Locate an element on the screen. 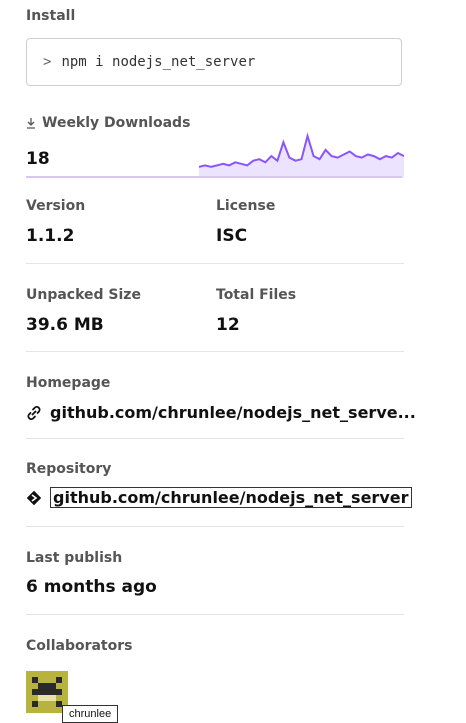 This screenshot has width=466, height=723. install-command: npm i nodejs_net_server is located at coordinates (158, 62).